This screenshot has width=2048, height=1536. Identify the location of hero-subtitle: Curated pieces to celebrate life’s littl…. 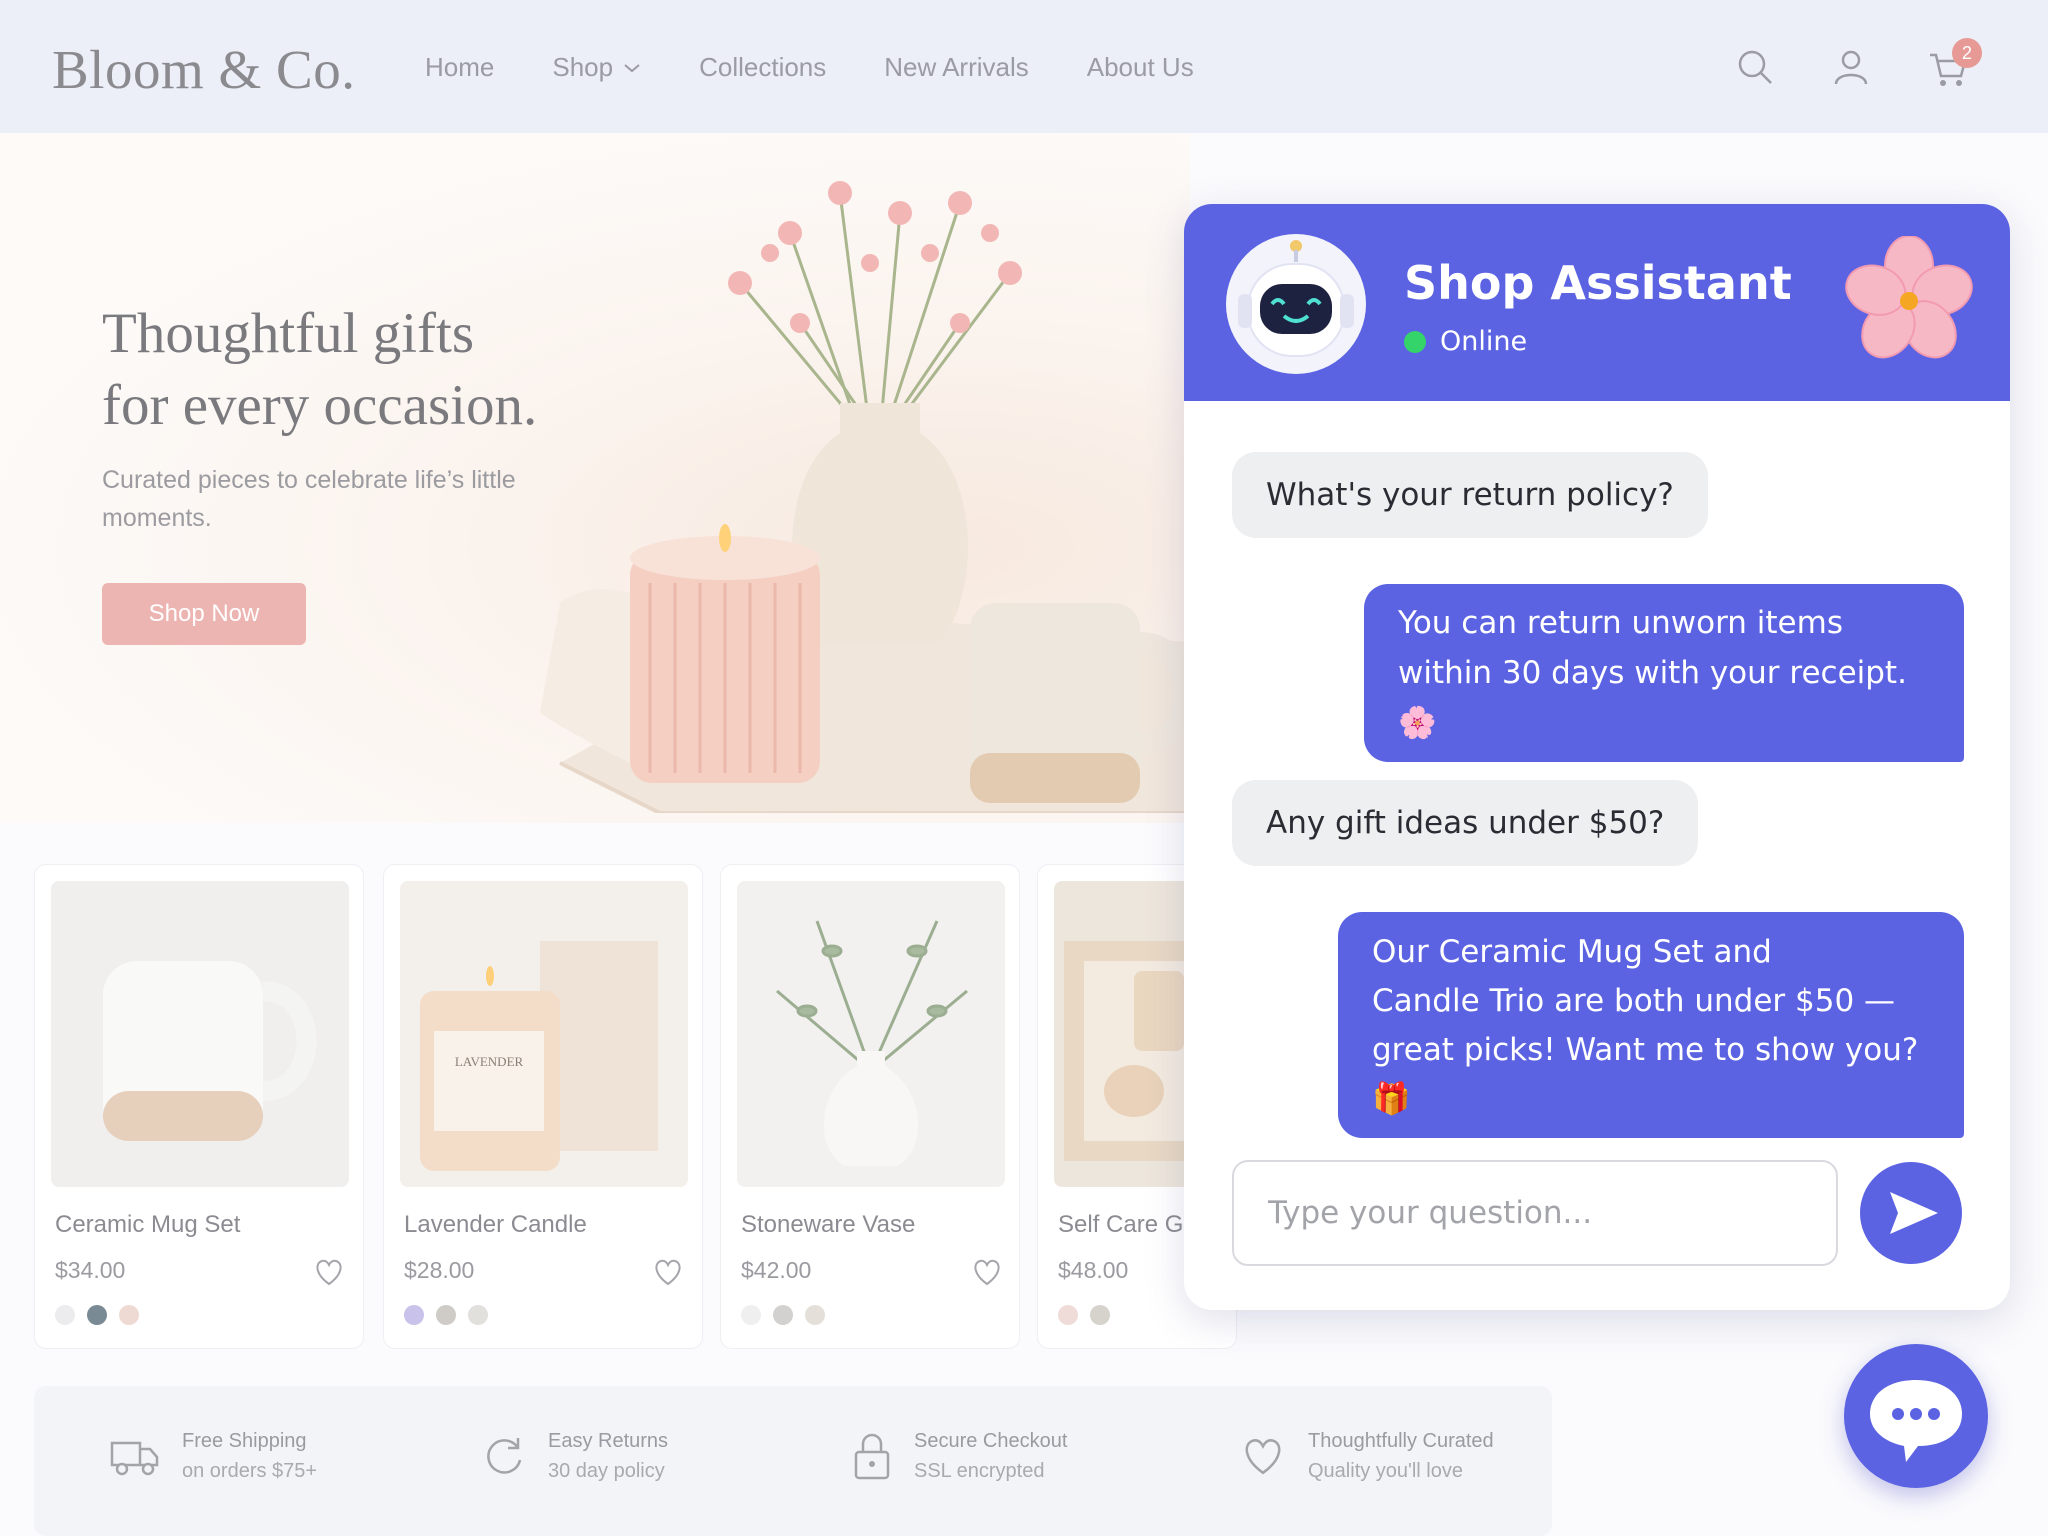
(309, 499).